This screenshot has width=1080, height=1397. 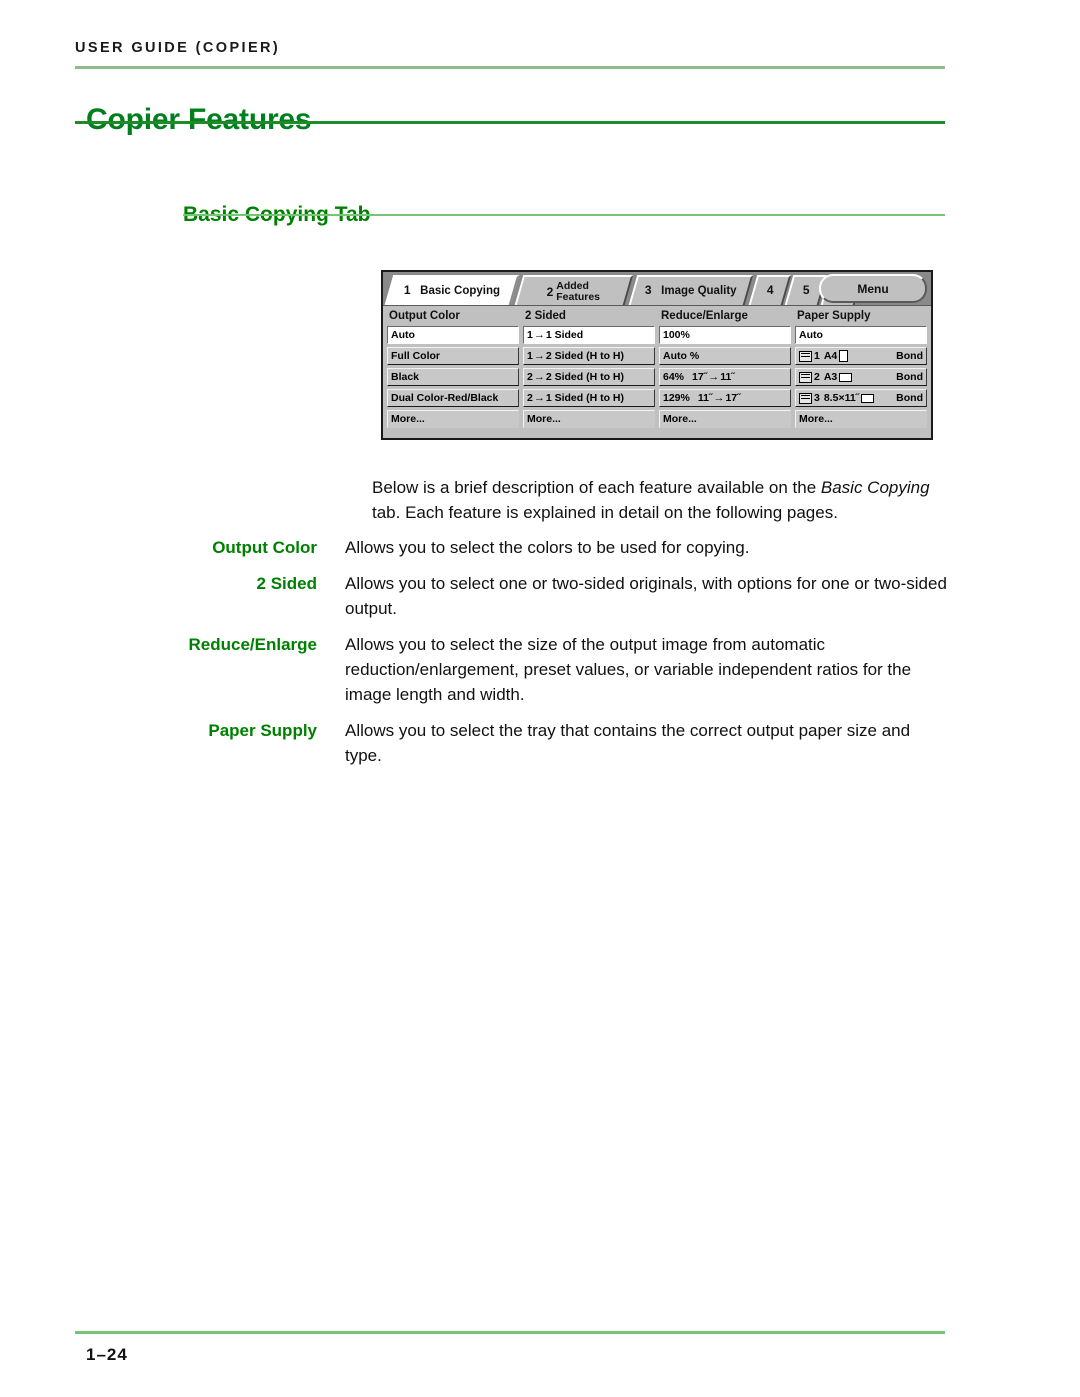 What do you see at coordinates (817, 398) in the screenshot?
I see `tray-number: 3` at bounding box center [817, 398].